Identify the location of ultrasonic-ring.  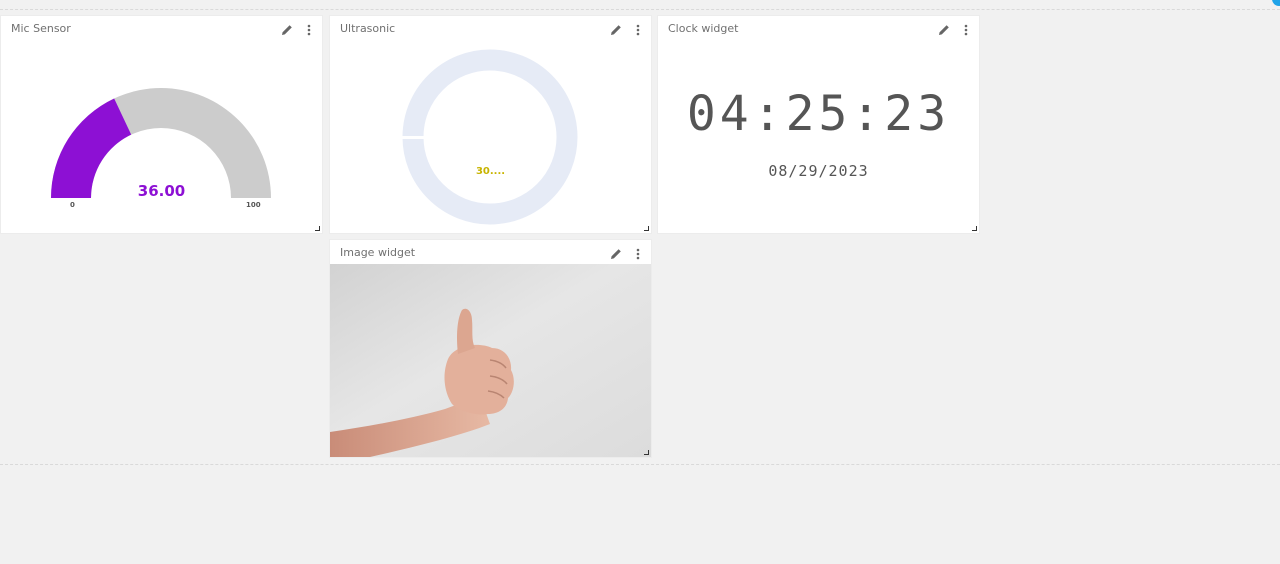
(490, 137).